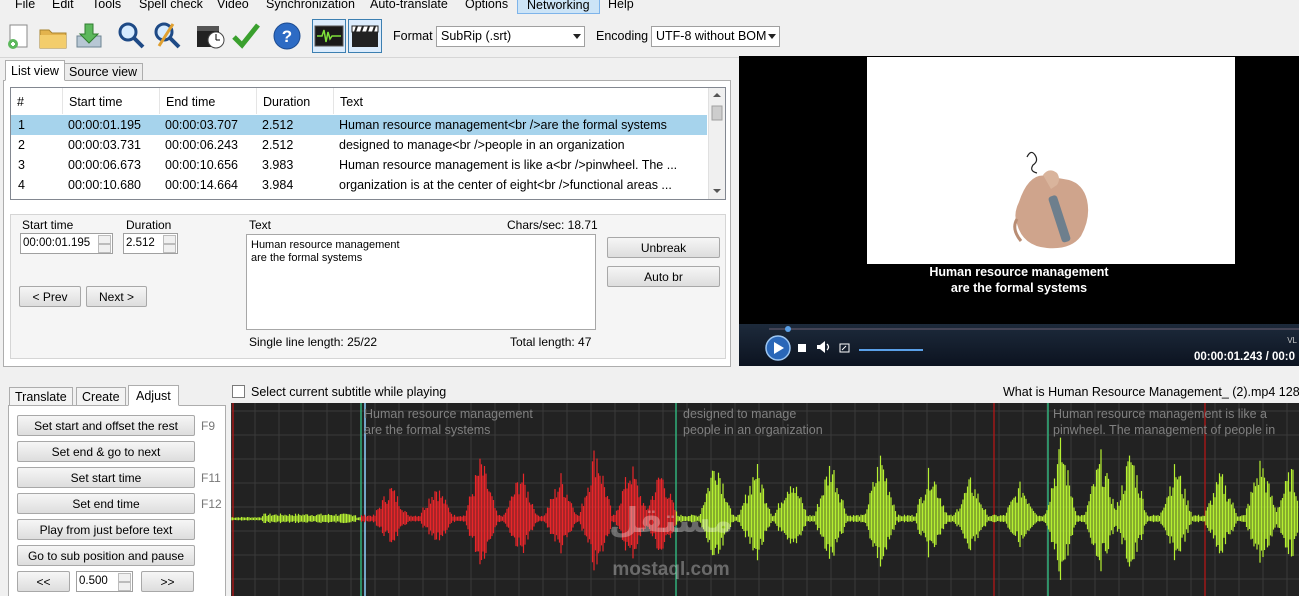 Image resolution: width=1299 pixels, height=596 pixels. What do you see at coordinates (278, 125) in the screenshot?
I see `cell-duration: 2.512` at bounding box center [278, 125].